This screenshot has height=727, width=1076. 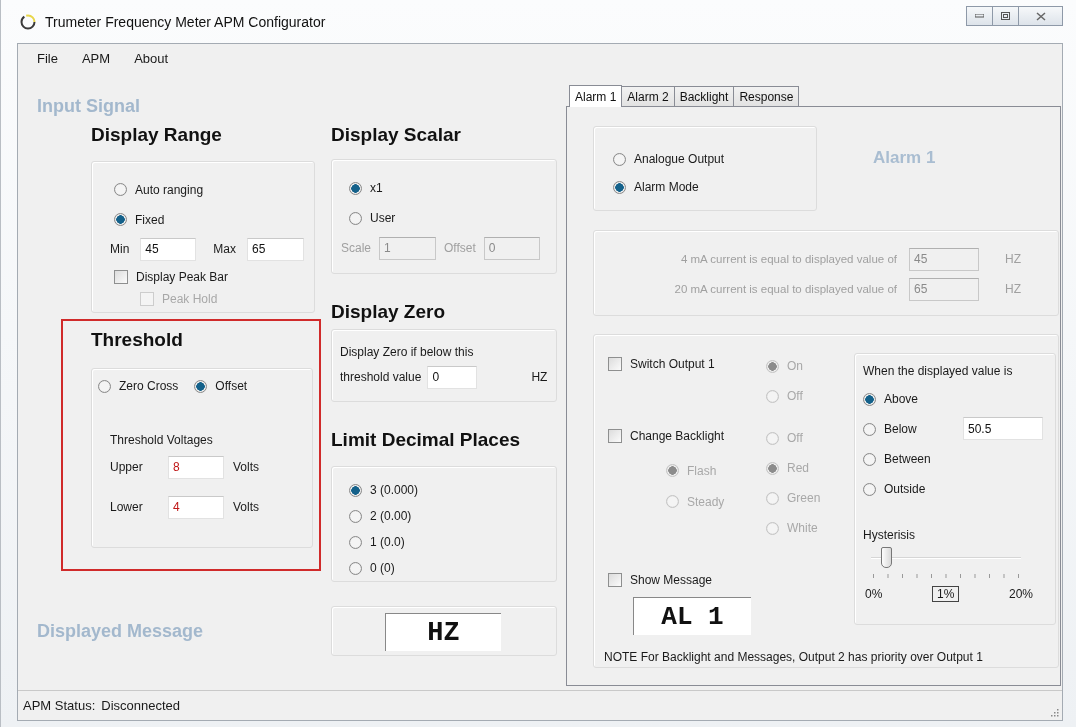 What do you see at coordinates (889, 535) in the screenshot?
I see `slider-label: Hysterisis` at bounding box center [889, 535].